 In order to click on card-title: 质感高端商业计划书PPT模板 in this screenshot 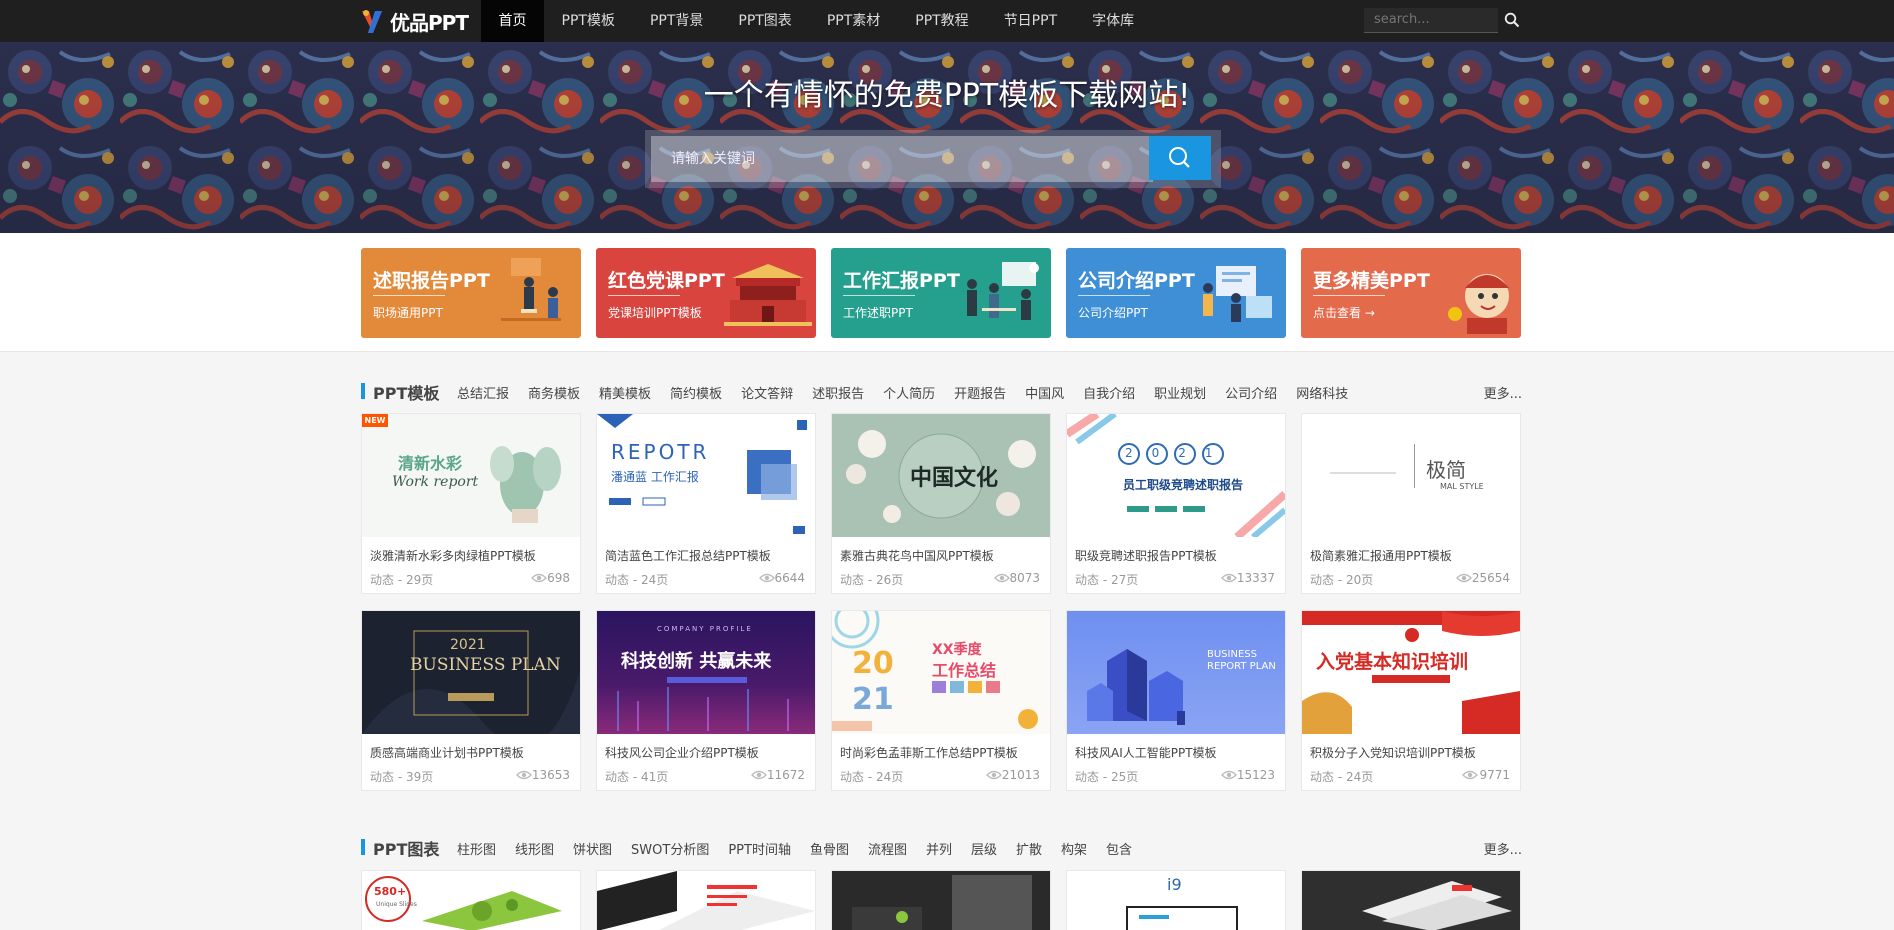, I will do `click(447, 752)`.